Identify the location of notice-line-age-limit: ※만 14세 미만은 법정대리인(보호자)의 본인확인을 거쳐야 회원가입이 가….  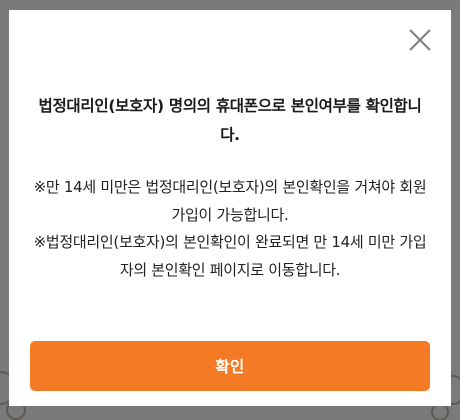
(230, 201).